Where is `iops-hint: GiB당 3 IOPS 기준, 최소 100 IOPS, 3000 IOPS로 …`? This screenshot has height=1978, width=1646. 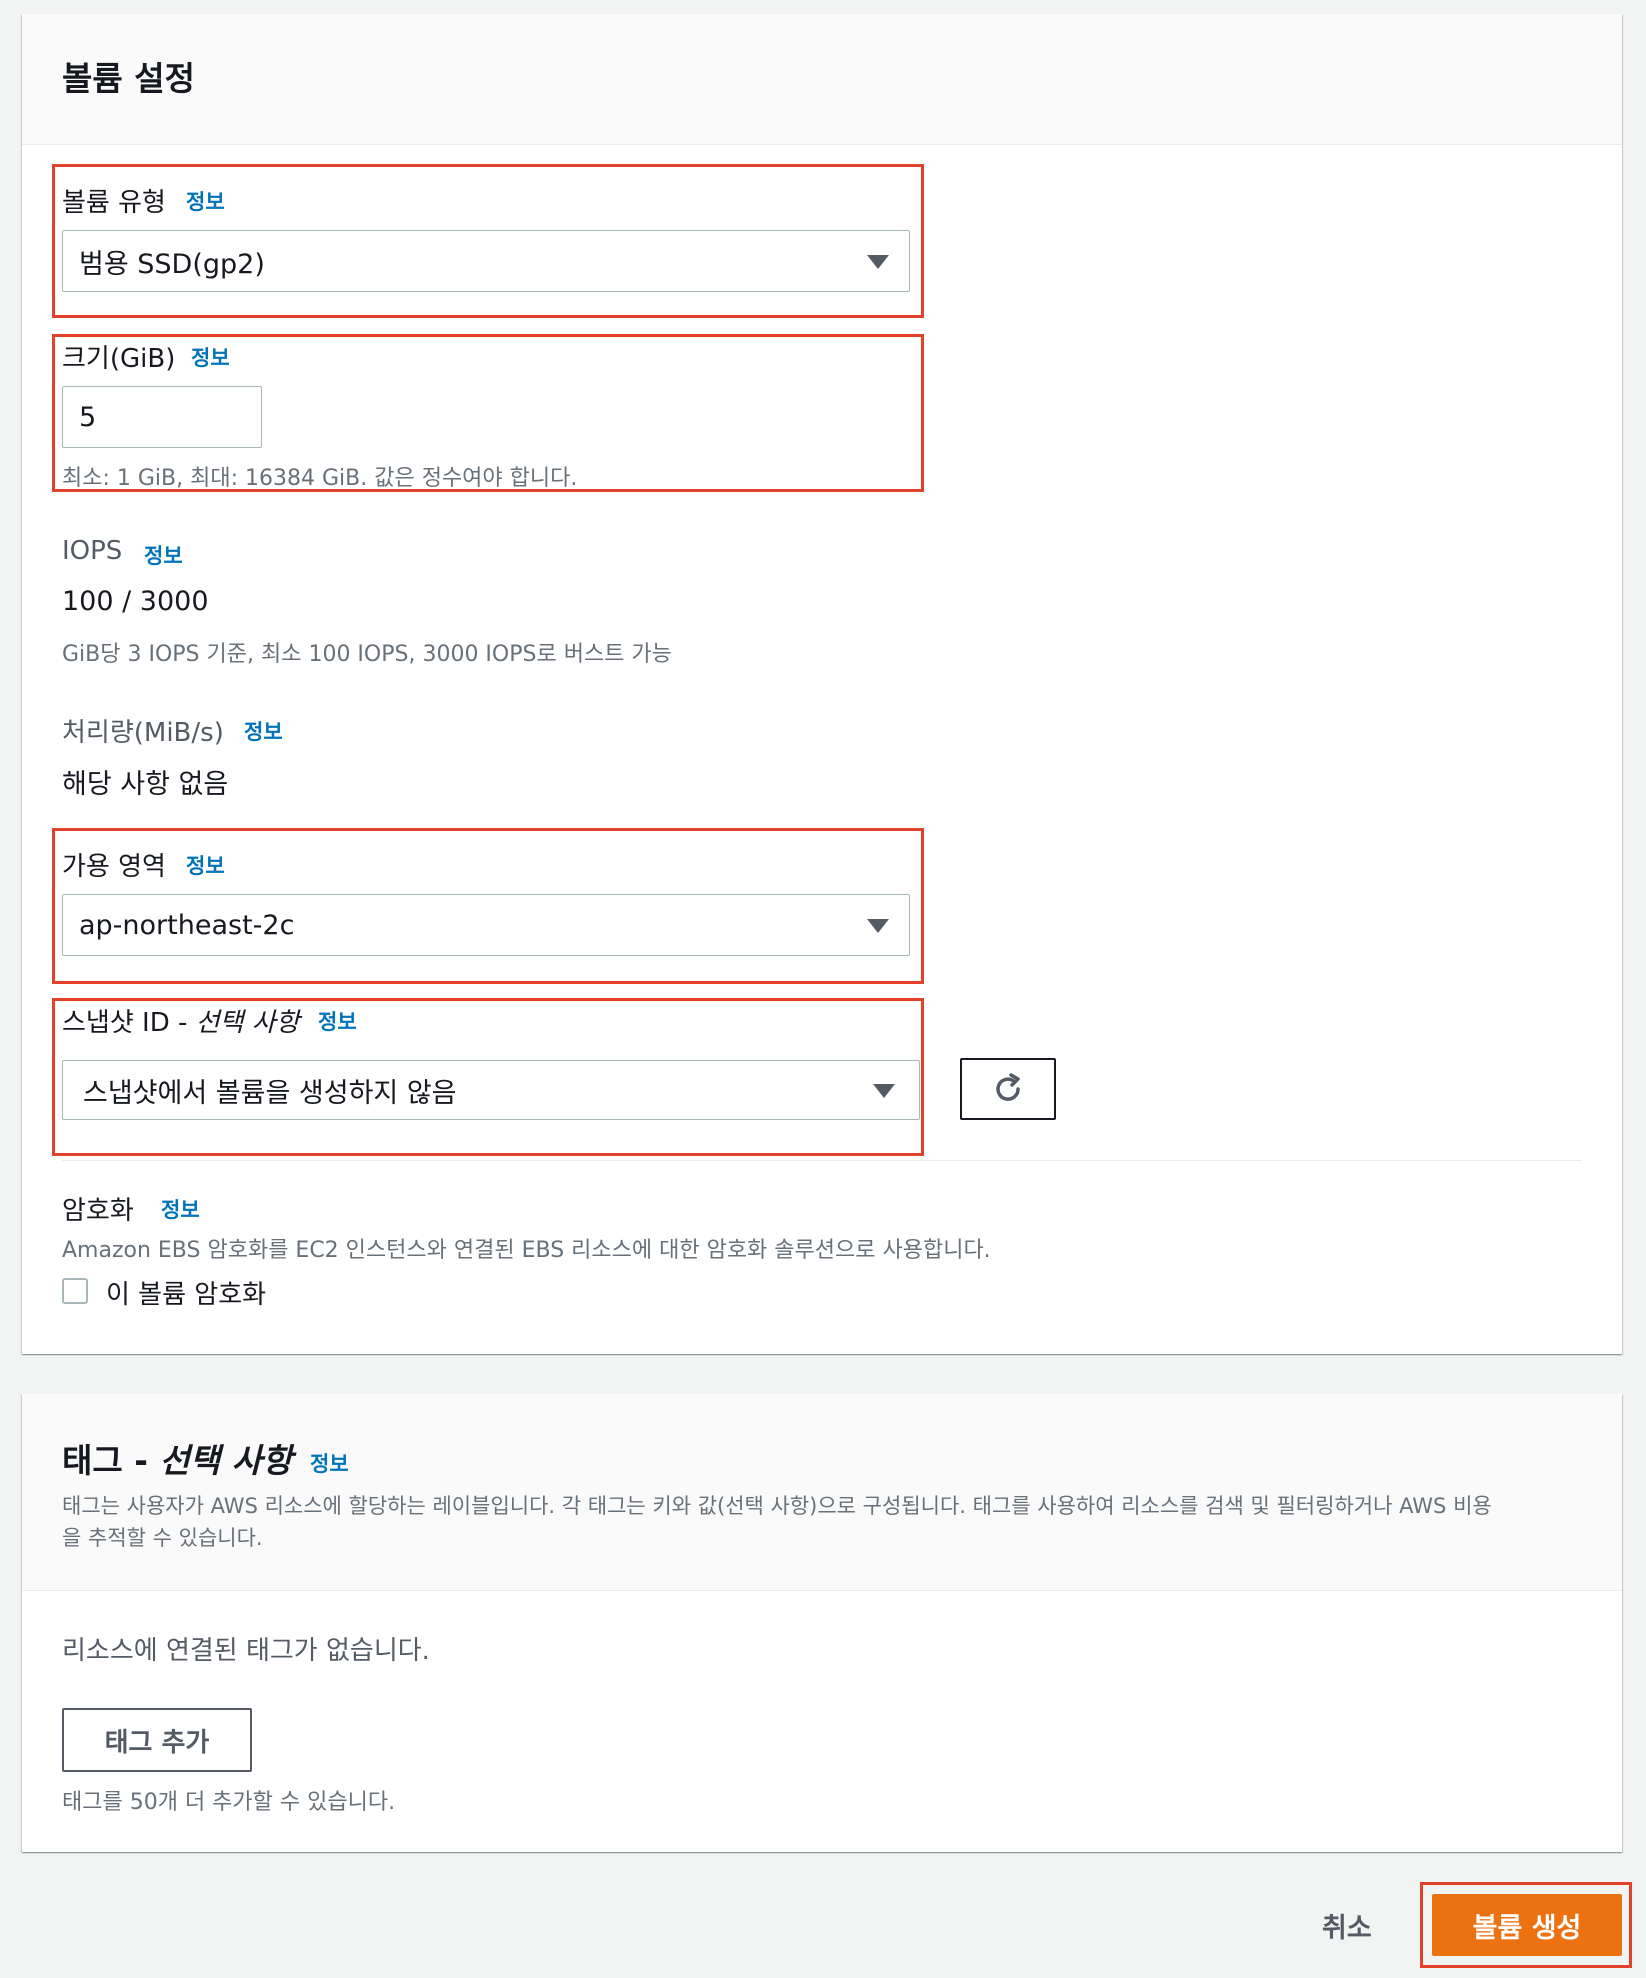 iops-hint: GiB당 3 IOPS 기준, 최소 100 IOPS, 3000 IOPS로 … is located at coordinates (367, 654).